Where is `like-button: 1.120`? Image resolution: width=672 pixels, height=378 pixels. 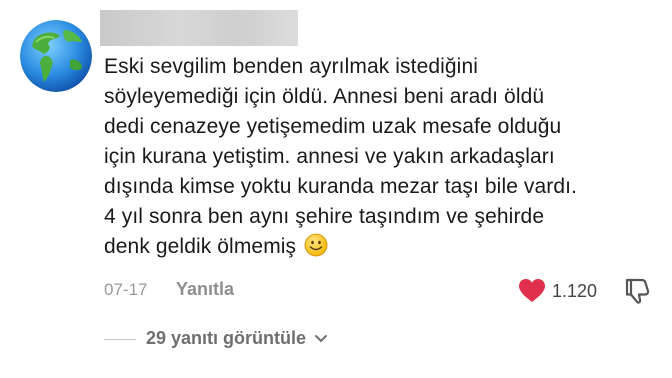 like-button: 1.120 is located at coordinates (557, 291).